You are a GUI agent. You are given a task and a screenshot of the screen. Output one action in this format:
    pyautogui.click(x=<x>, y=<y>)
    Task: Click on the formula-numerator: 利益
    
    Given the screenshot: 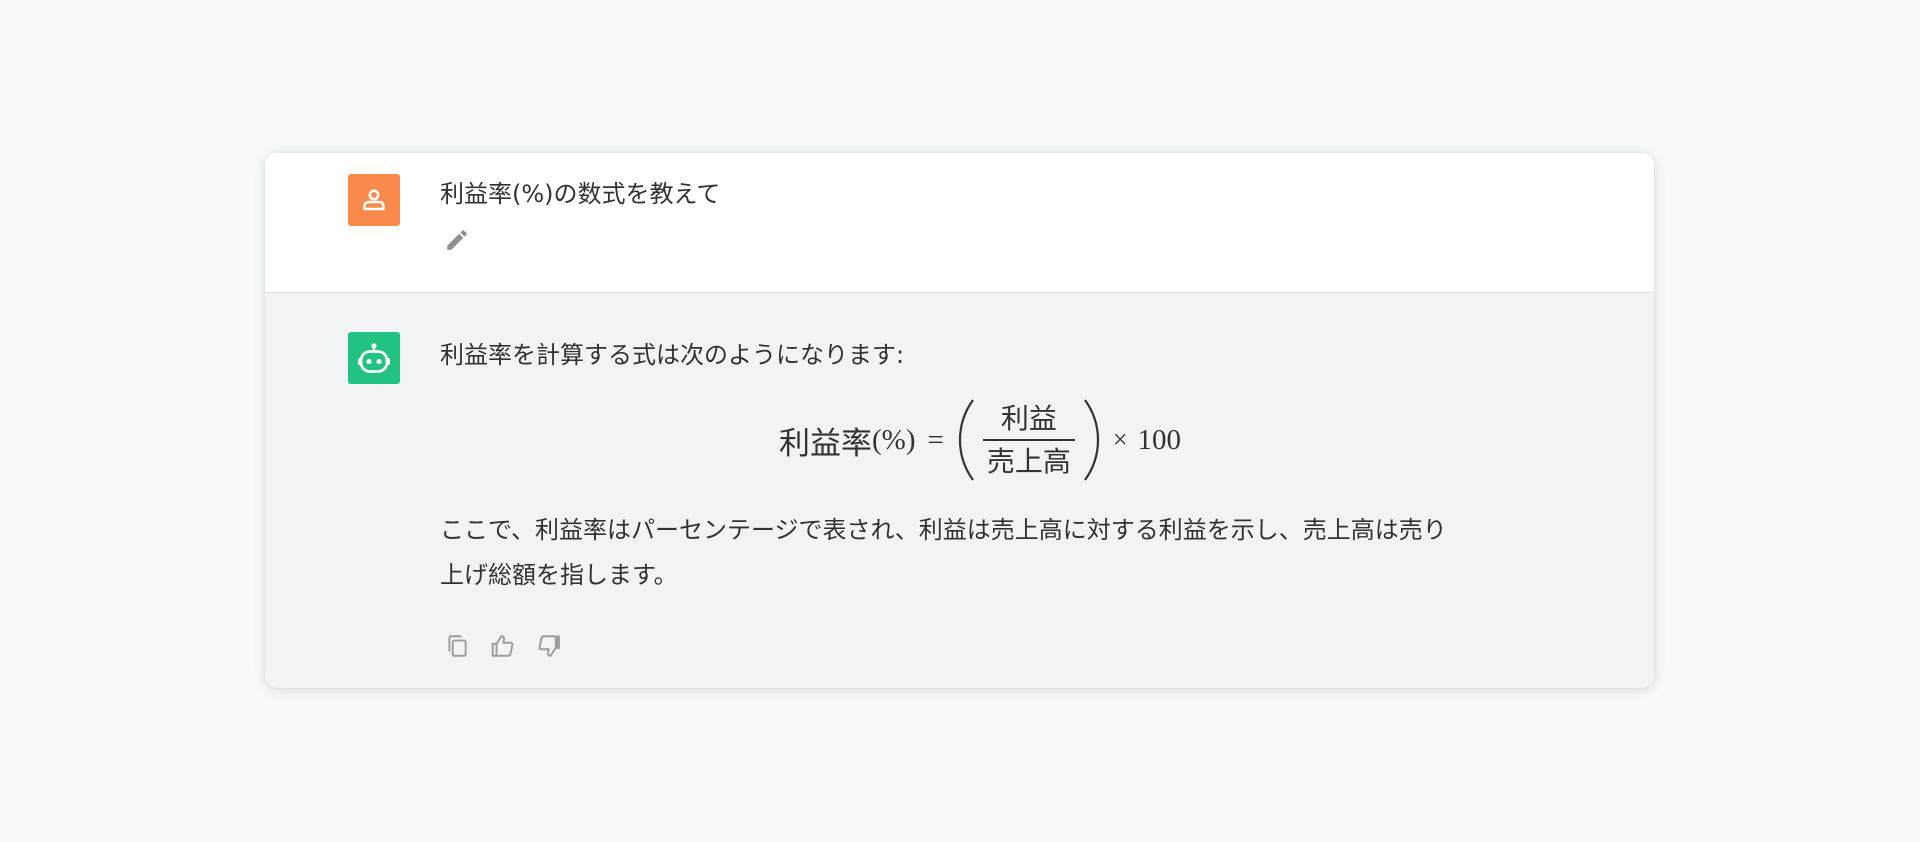 What is the action you would take?
    pyautogui.click(x=1028, y=418)
    